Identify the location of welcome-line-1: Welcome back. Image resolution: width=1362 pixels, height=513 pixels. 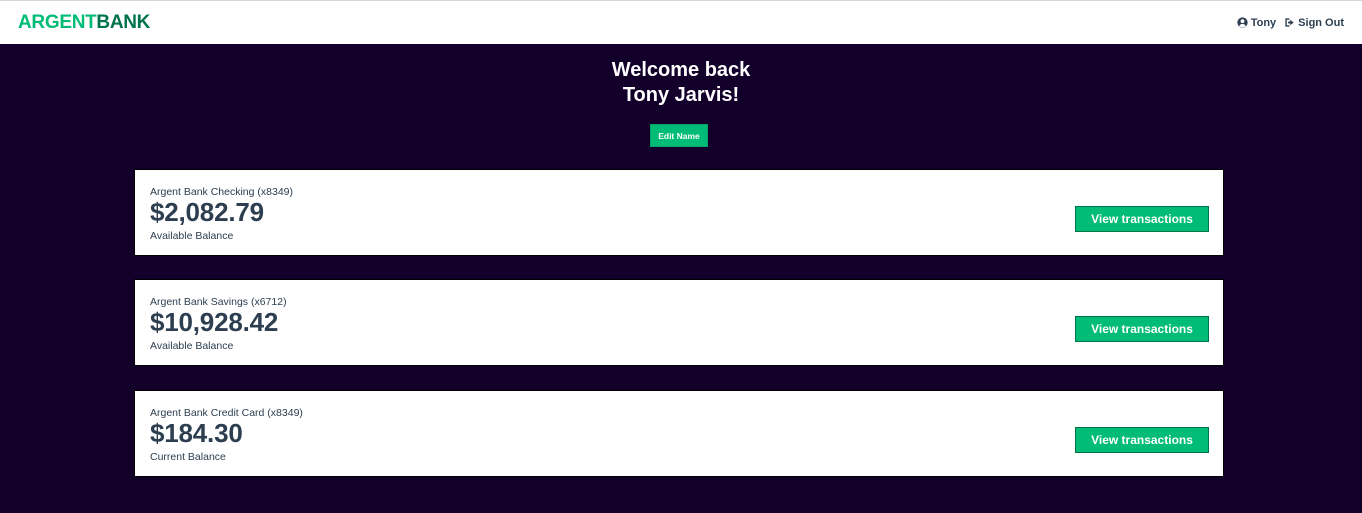
(681, 70).